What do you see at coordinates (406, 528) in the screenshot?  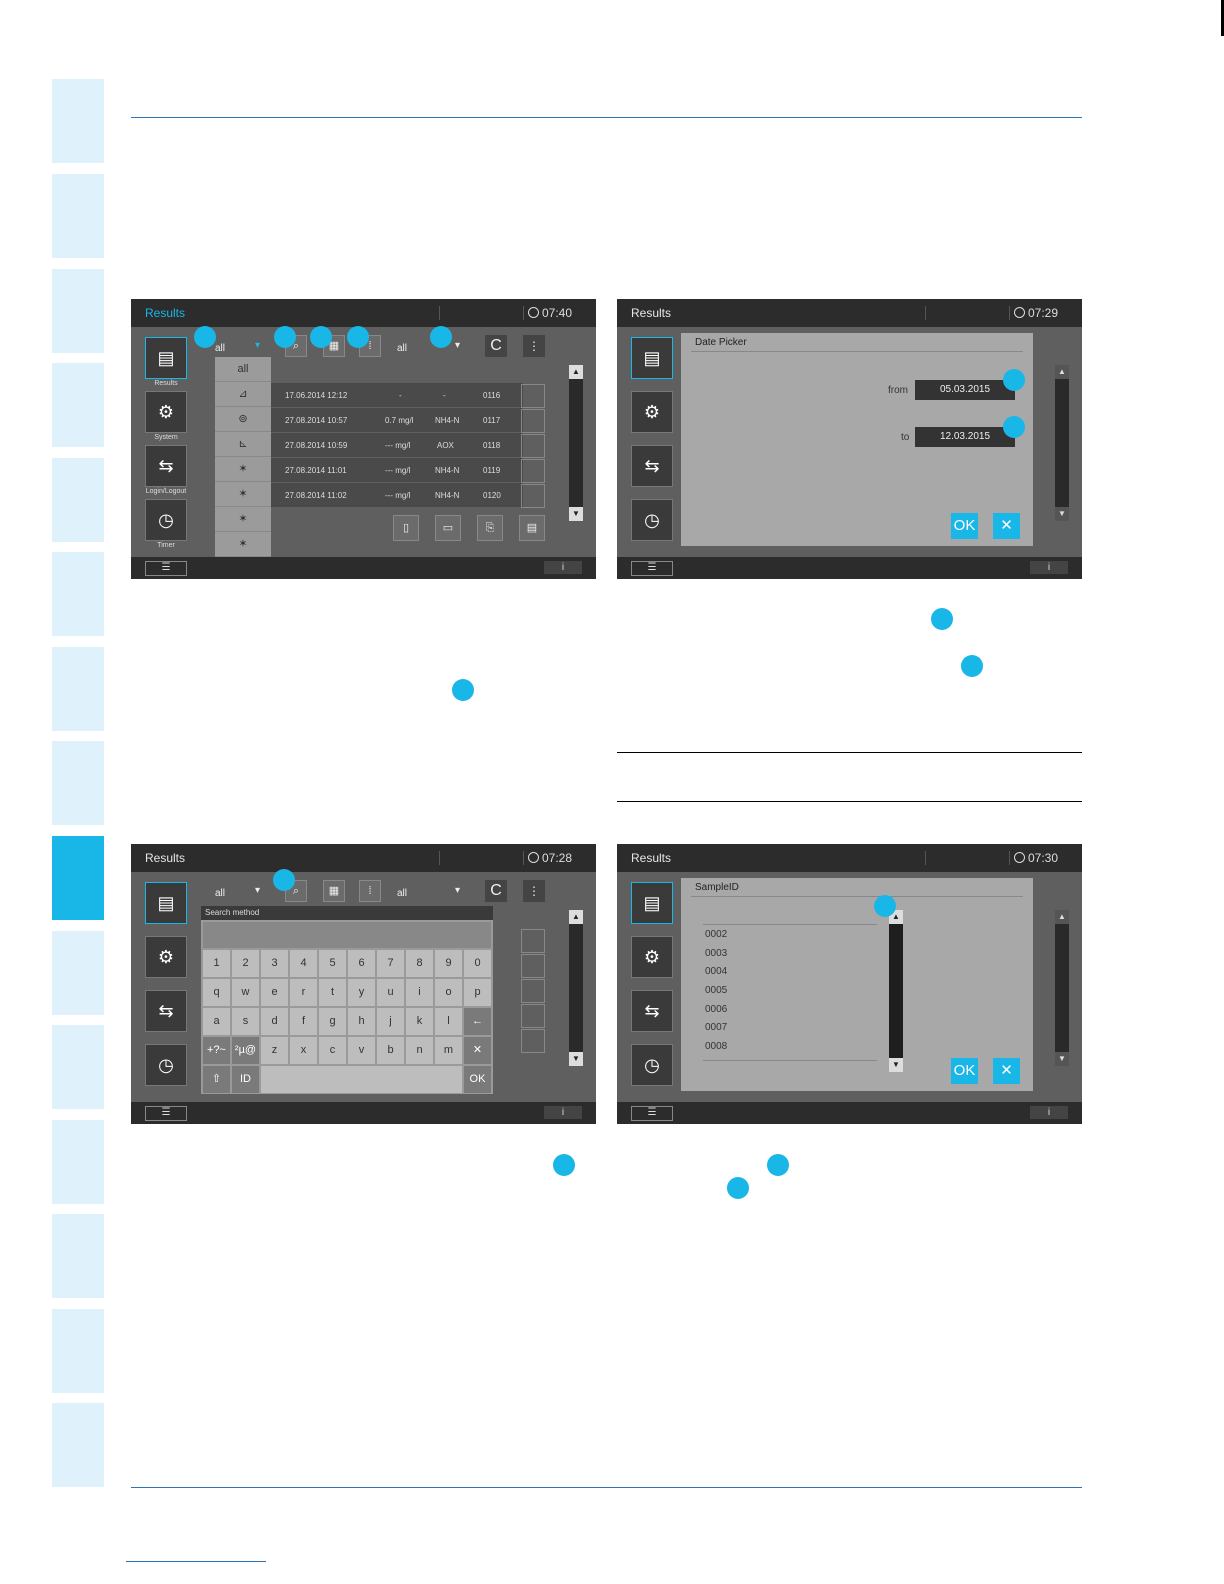 I see `delete-icon: ▯` at bounding box center [406, 528].